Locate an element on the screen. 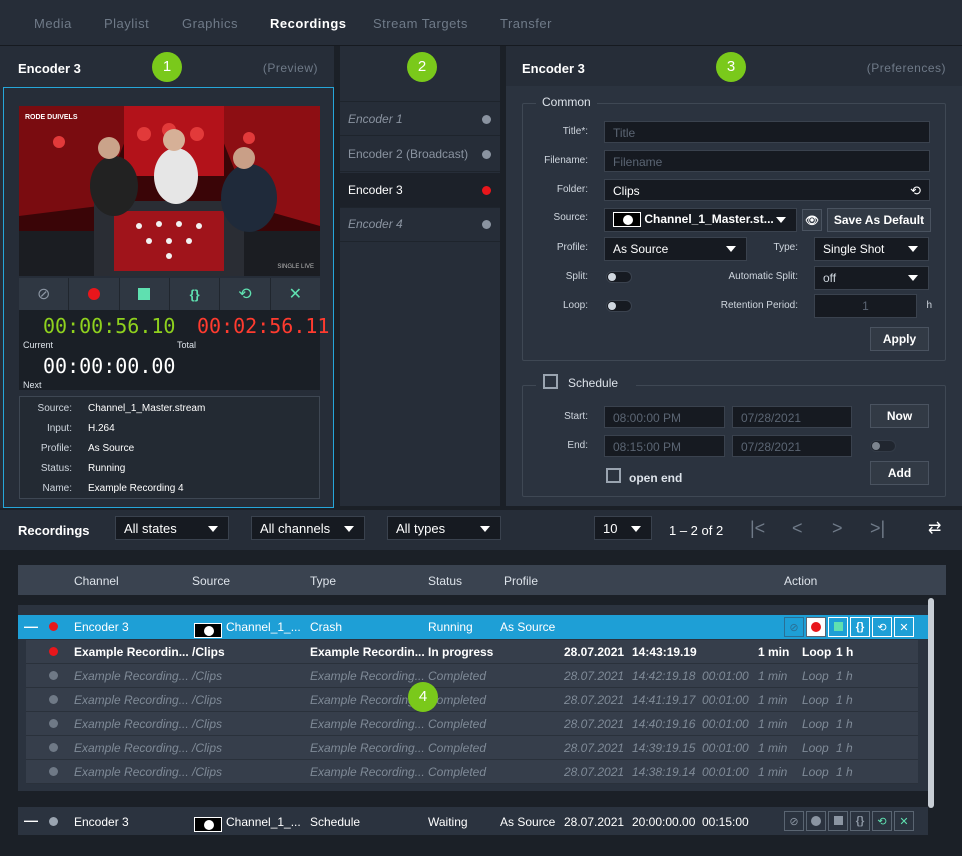 The width and height of the screenshot is (962, 856). prev-page-icon: < is located at coordinates (797, 528).